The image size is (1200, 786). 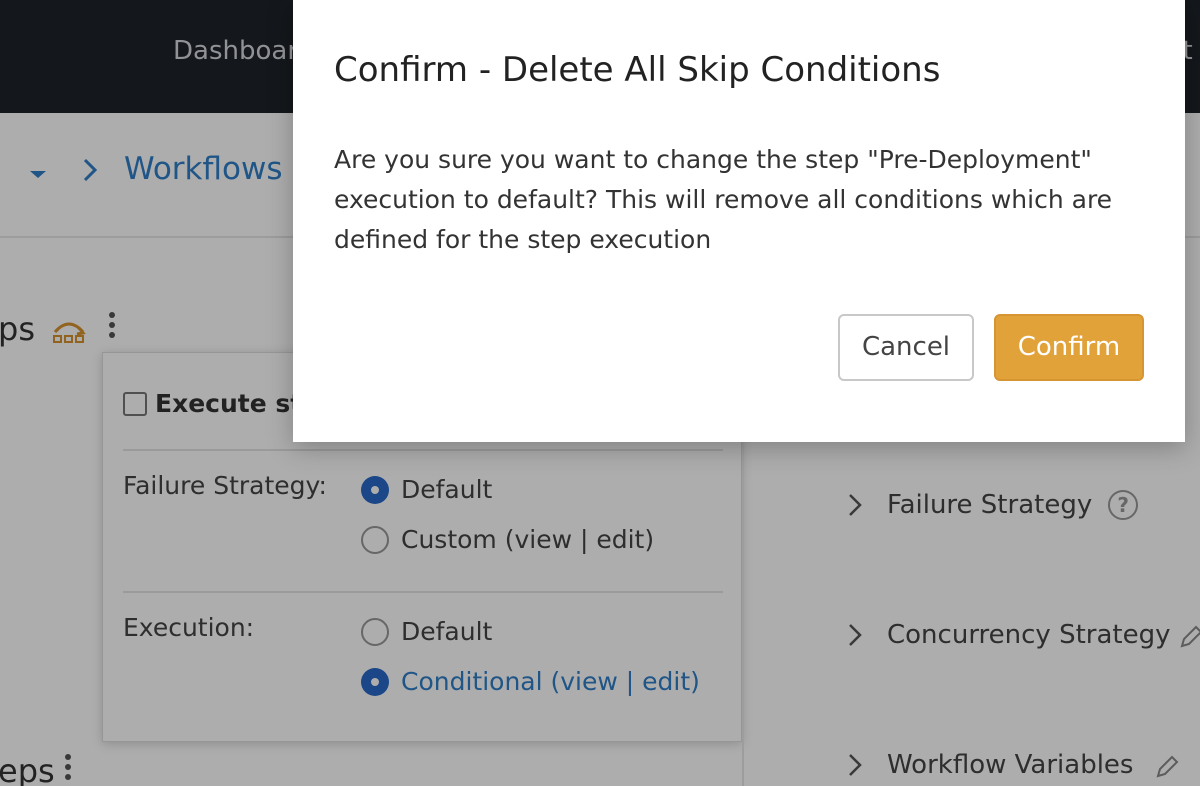 What do you see at coordinates (1069, 347) in the screenshot?
I see `confirm-button: Confirm` at bounding box center [1069, 347].